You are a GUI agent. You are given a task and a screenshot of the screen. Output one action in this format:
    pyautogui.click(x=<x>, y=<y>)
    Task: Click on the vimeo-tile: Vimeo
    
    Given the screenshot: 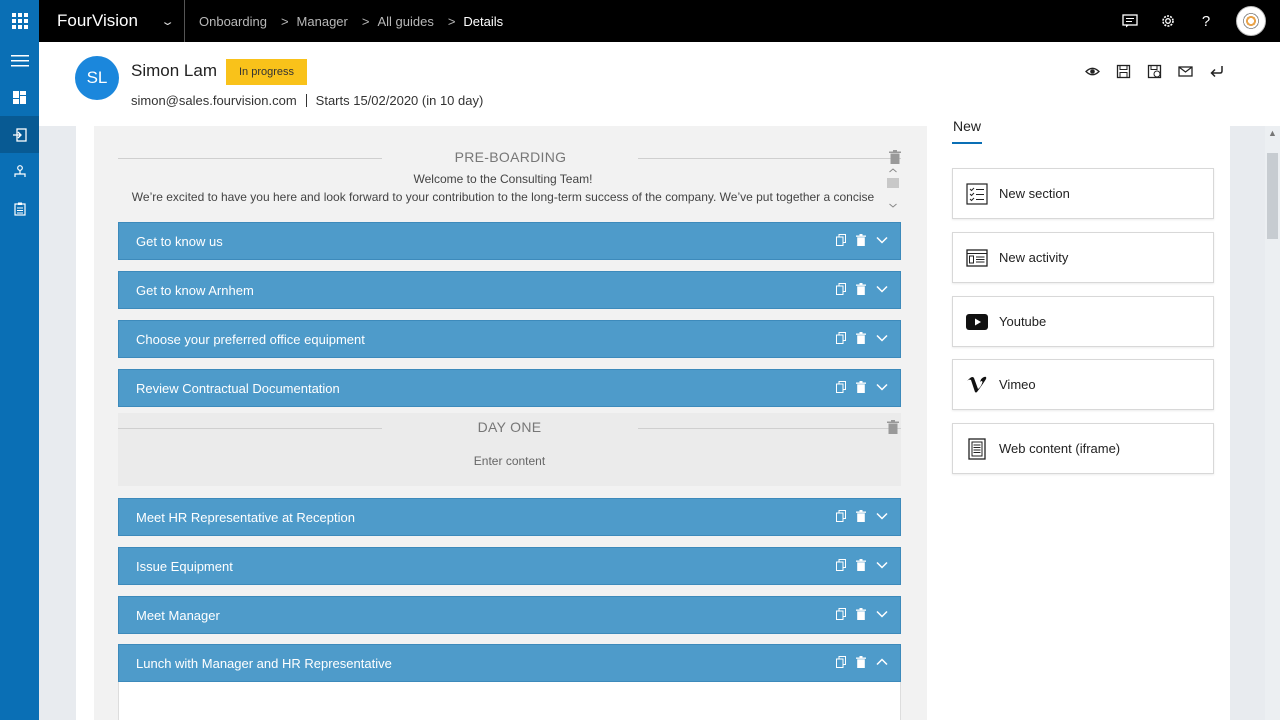 What is the action you would take?
    pyautogui.click(x=1083, y=384)
    